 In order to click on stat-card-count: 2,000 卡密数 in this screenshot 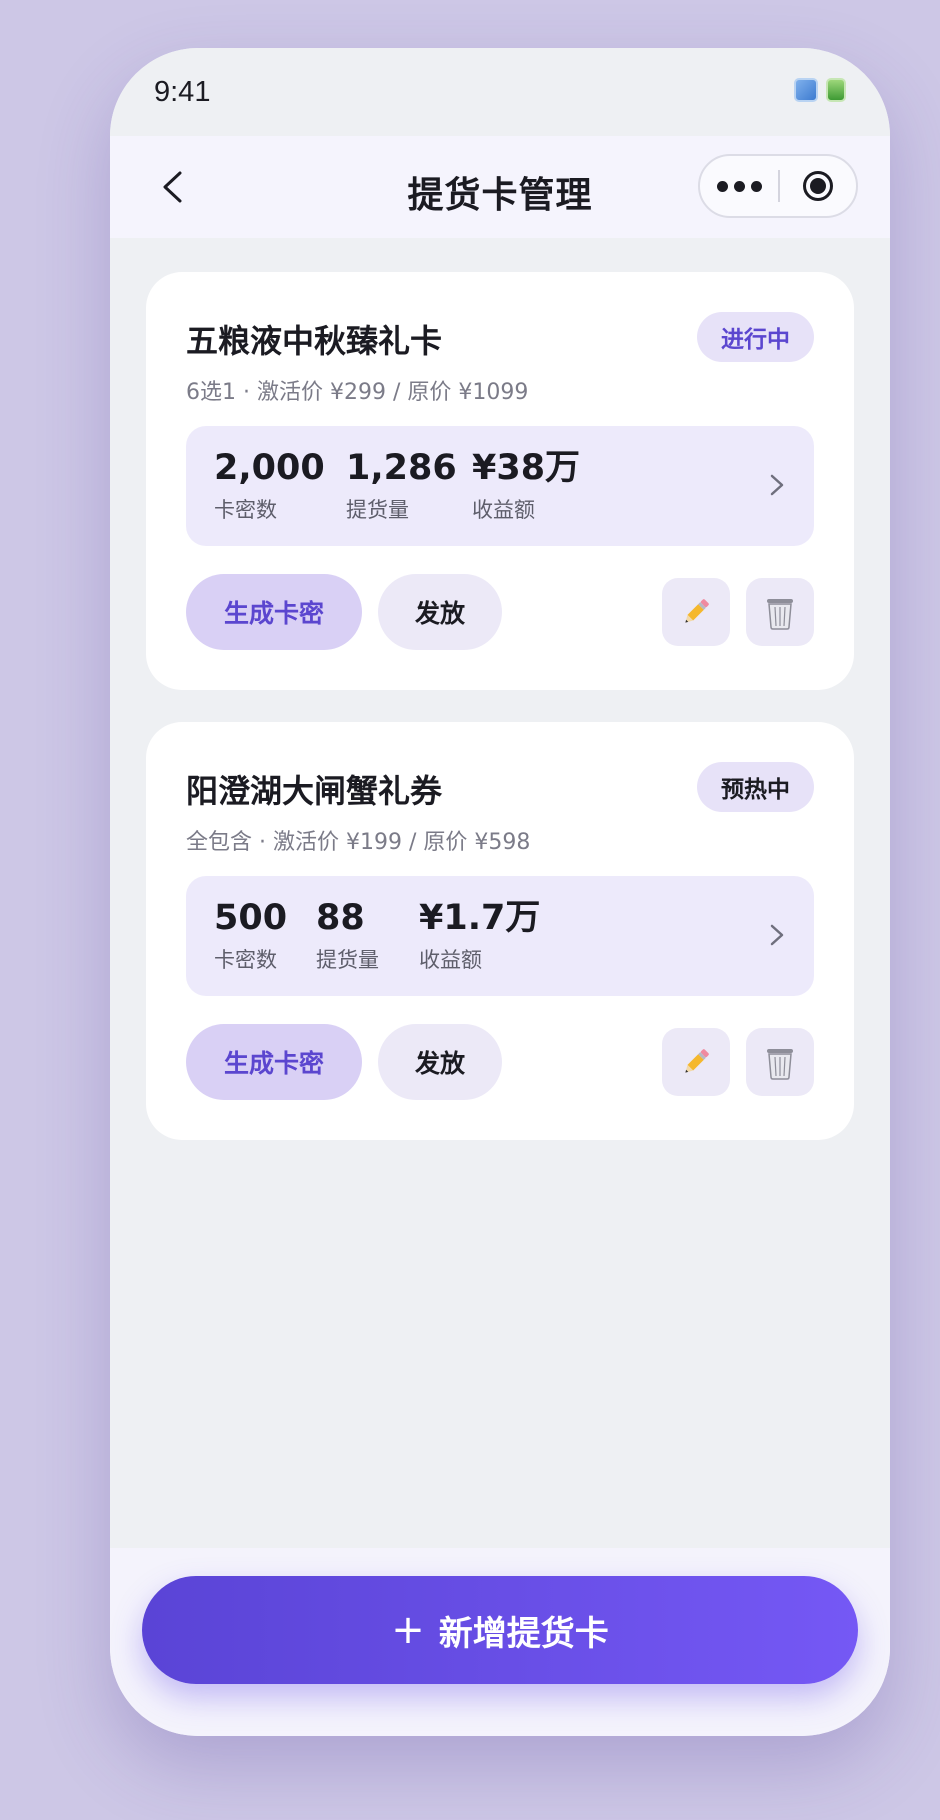, I will do `click(269, 486)`.